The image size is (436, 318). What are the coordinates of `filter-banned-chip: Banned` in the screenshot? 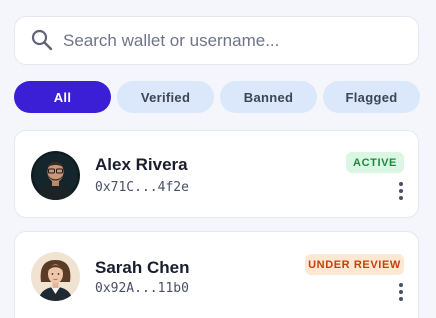 It's located at (268, 97).